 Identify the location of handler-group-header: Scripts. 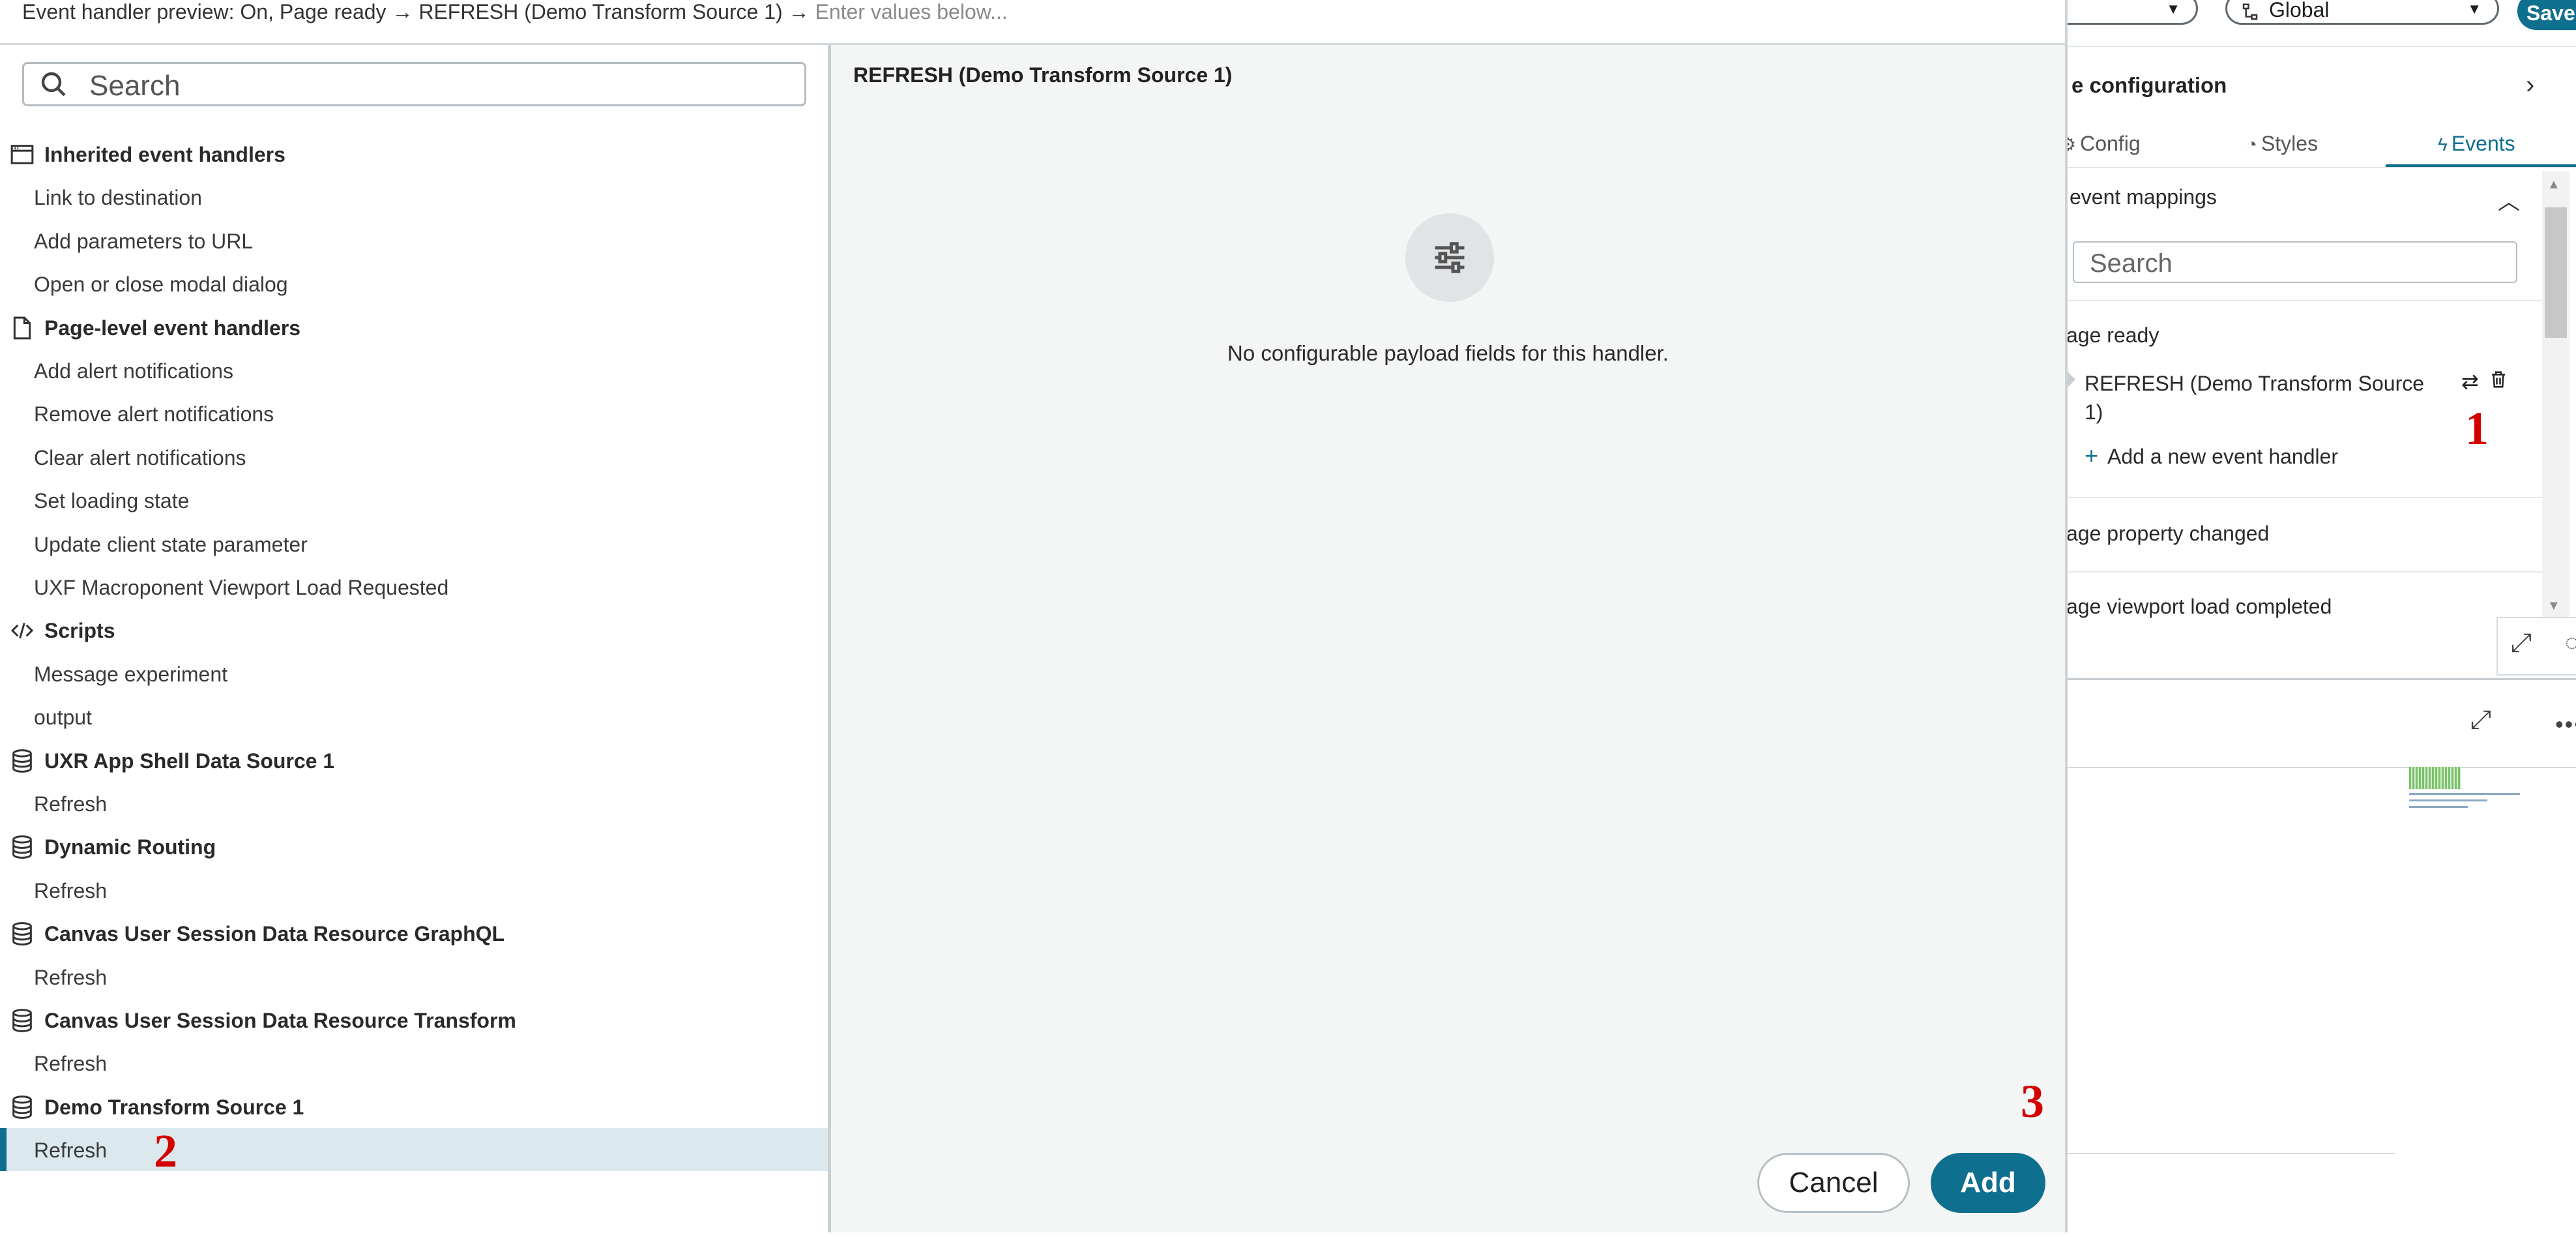
(414, 630).